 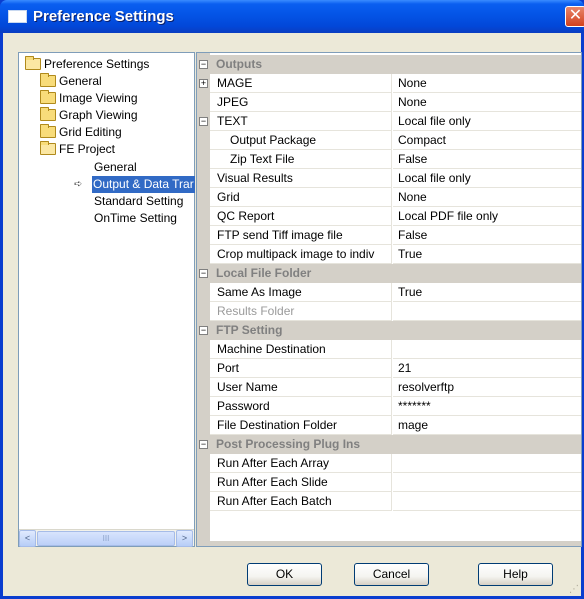 I want to click on property-row-ftp-send-tiff: FTP send Tiff image file False, so click(x=389, y=235).